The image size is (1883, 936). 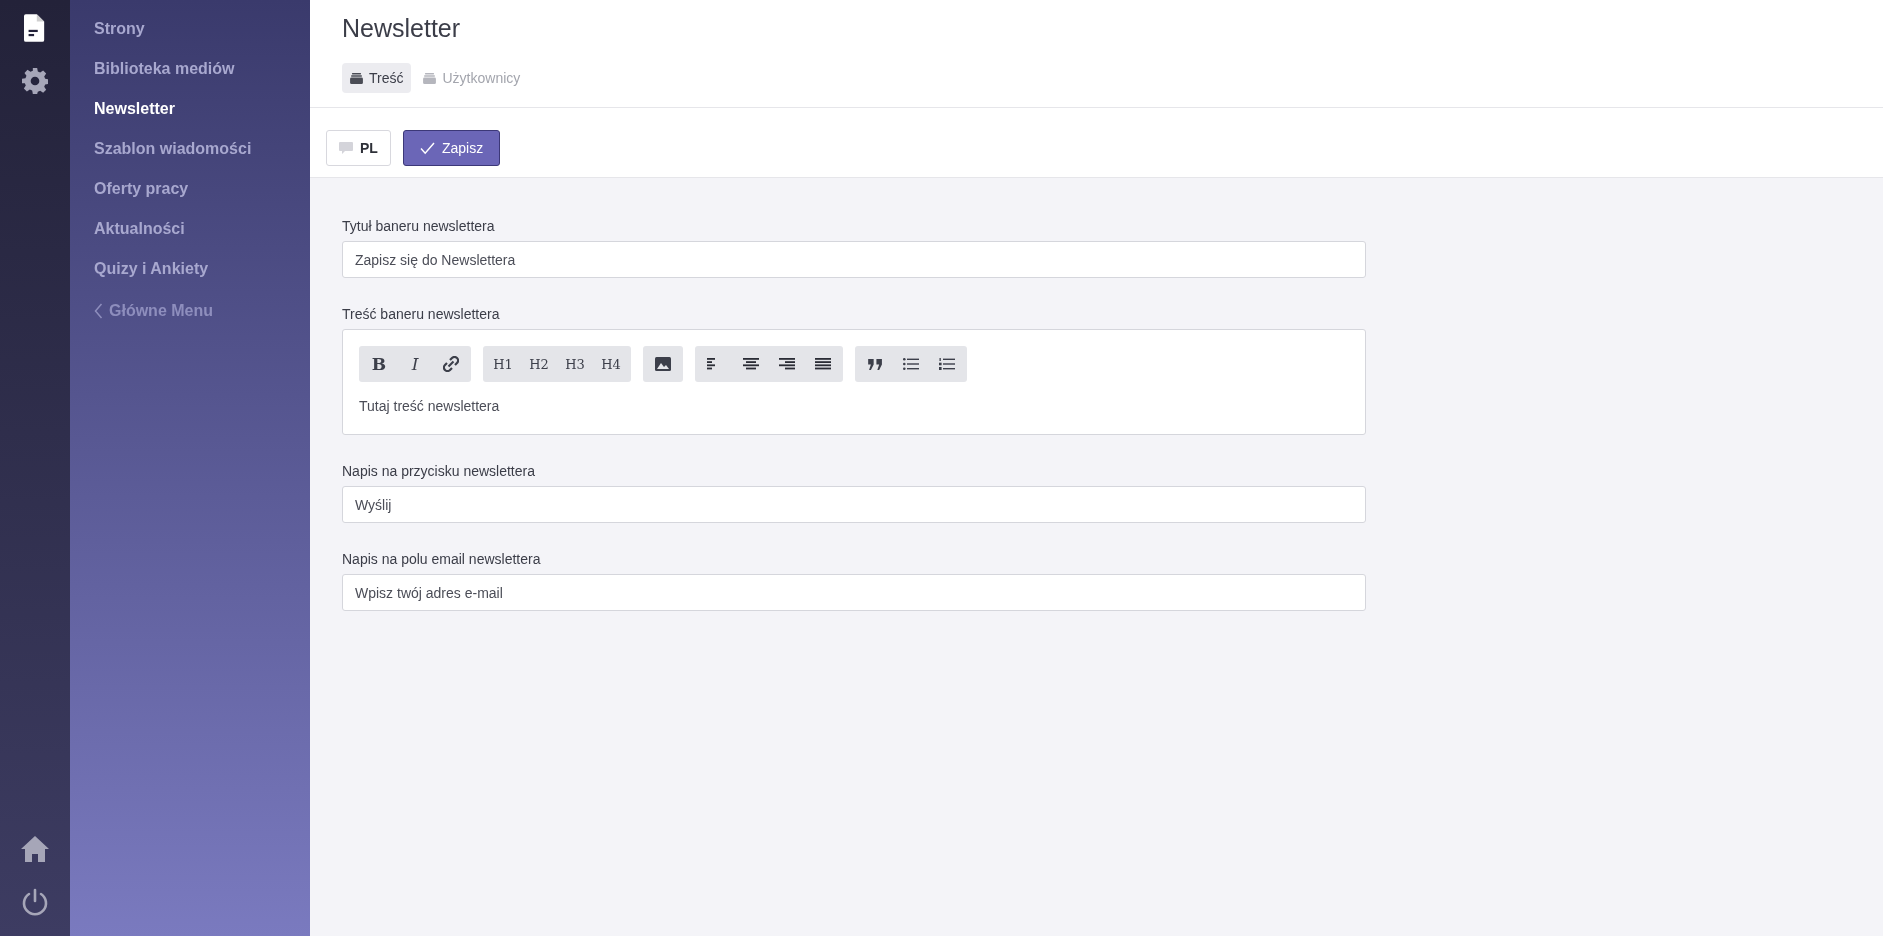 I want to click on heading-button: H2, so click(x=539, y=364).